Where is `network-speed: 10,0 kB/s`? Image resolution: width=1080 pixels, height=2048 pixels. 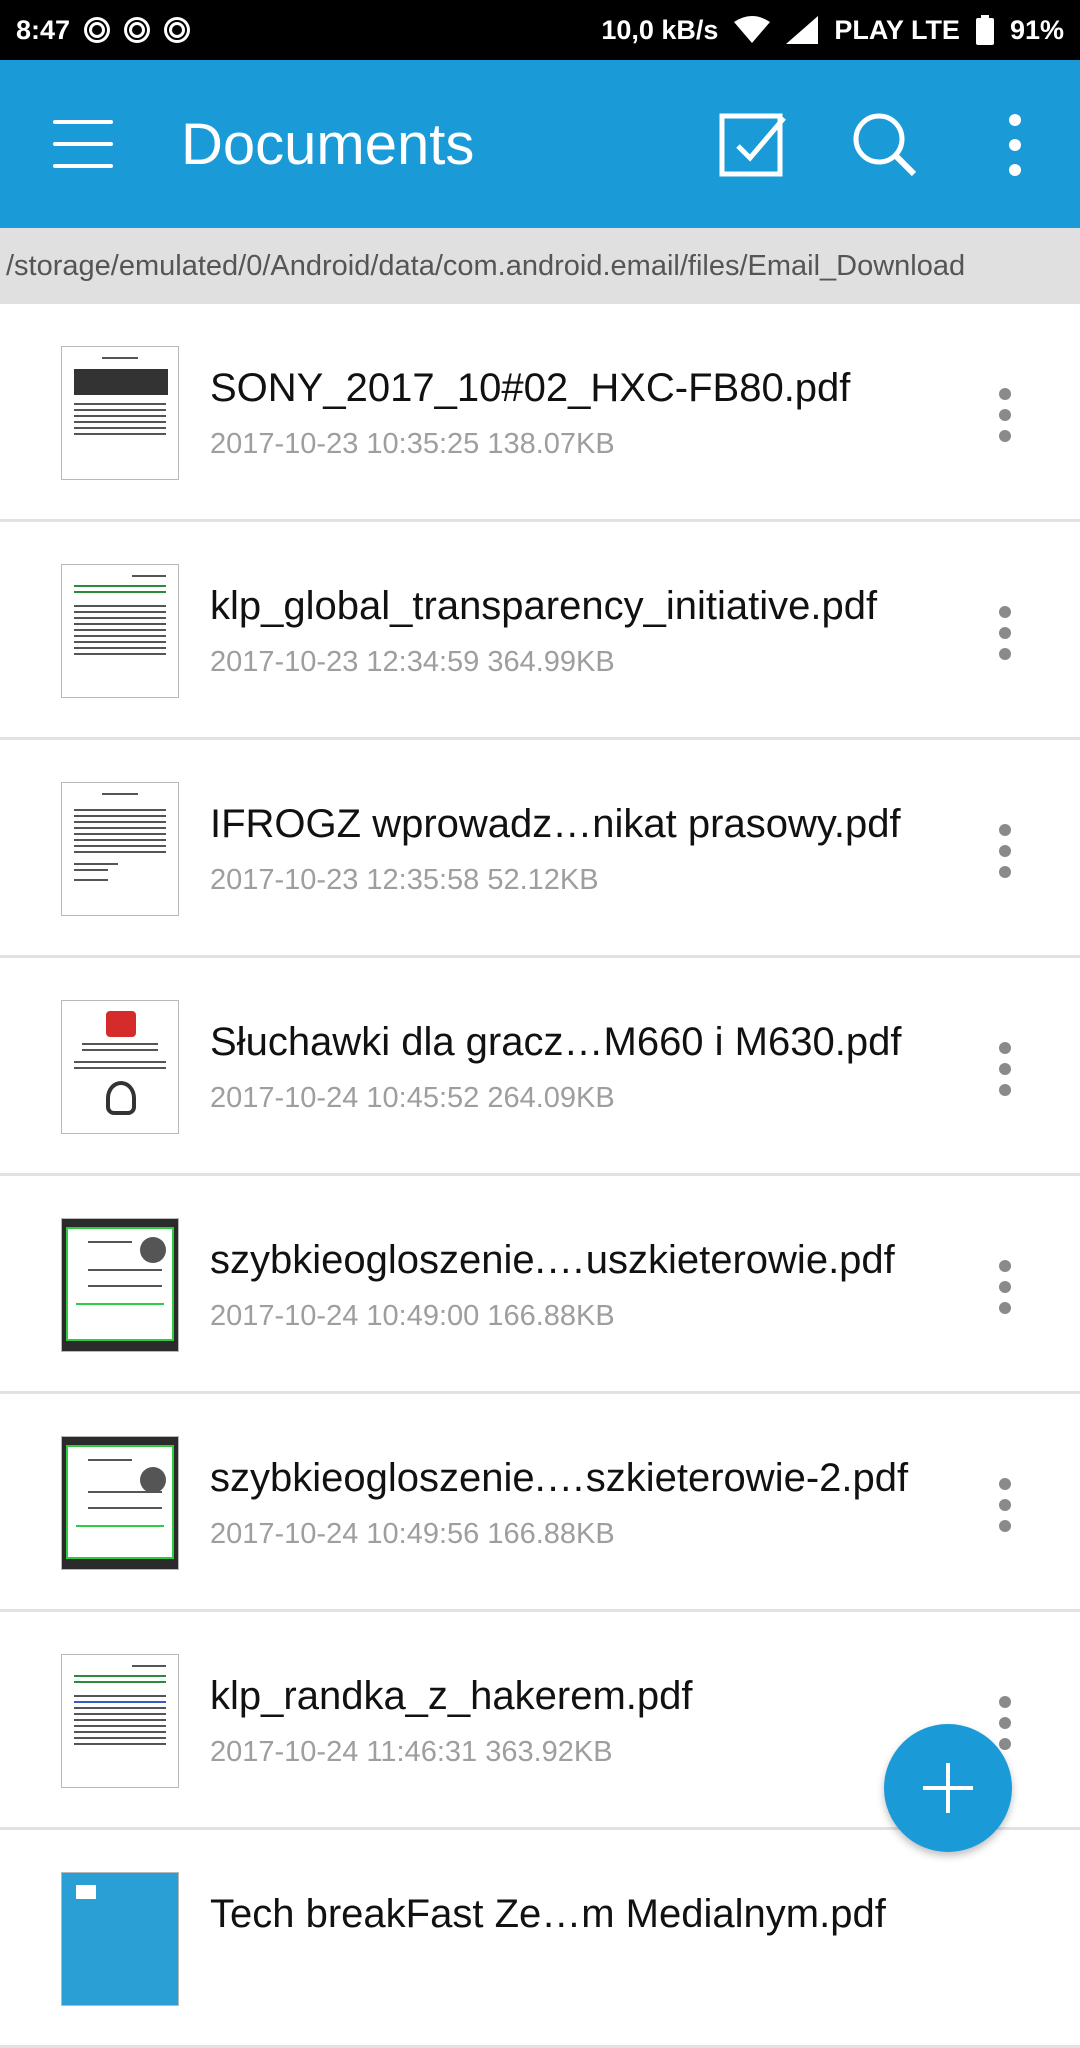 network-speed: 10,0 kB/s is located at coordinates (660, 29).